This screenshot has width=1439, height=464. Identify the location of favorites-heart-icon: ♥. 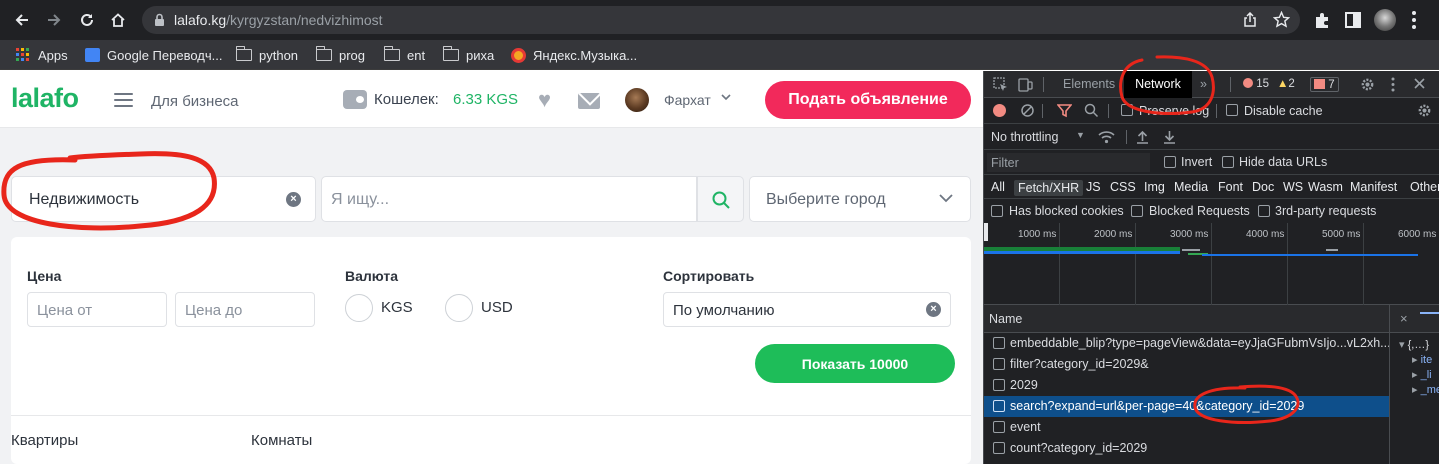
(544, 100).